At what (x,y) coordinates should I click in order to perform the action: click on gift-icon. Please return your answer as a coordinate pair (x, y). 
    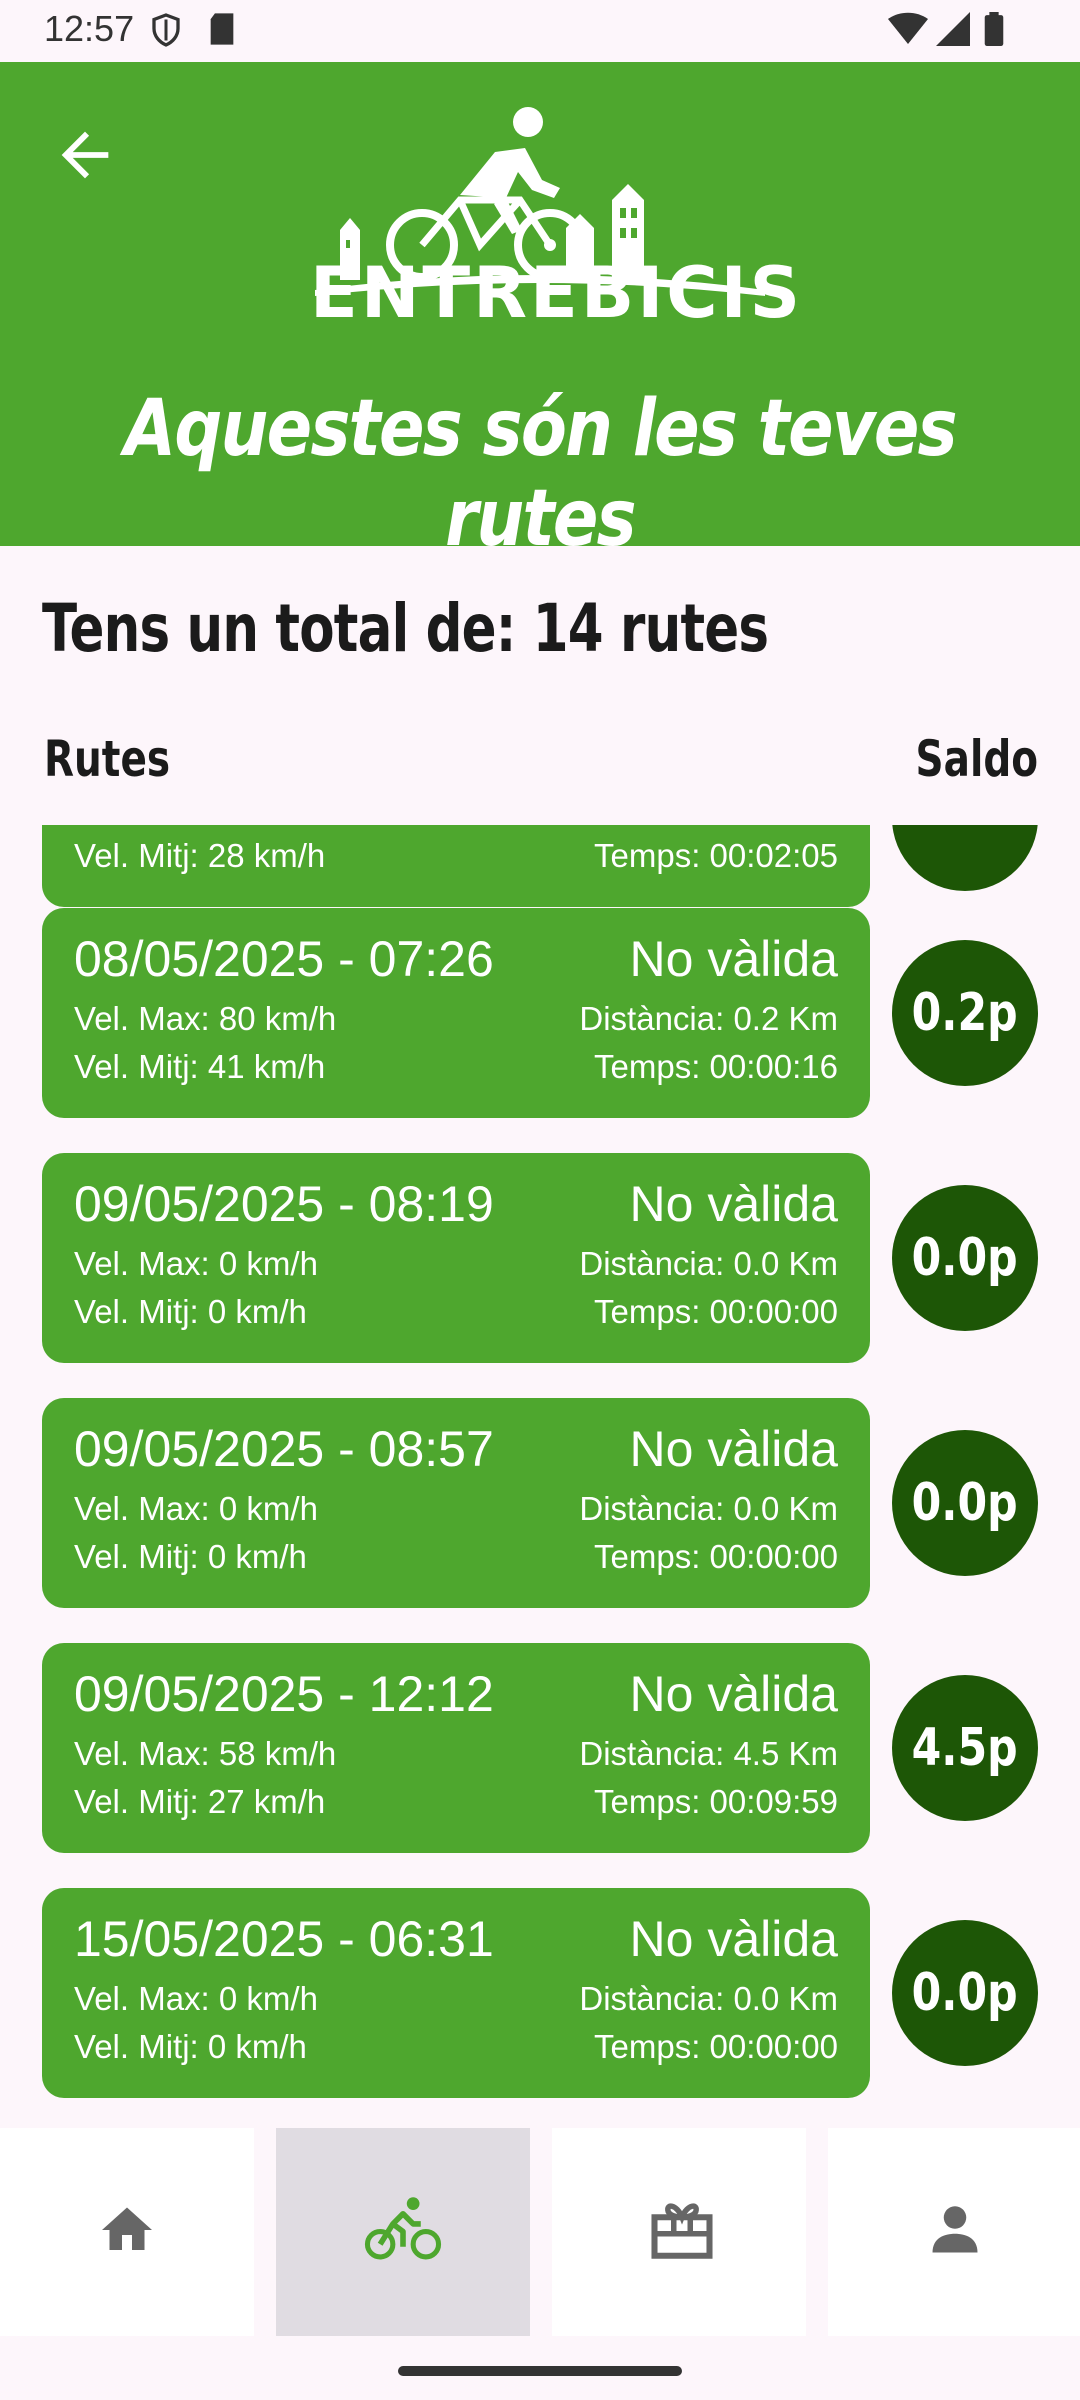
    Looking at the image, I should click on (682, 2231).